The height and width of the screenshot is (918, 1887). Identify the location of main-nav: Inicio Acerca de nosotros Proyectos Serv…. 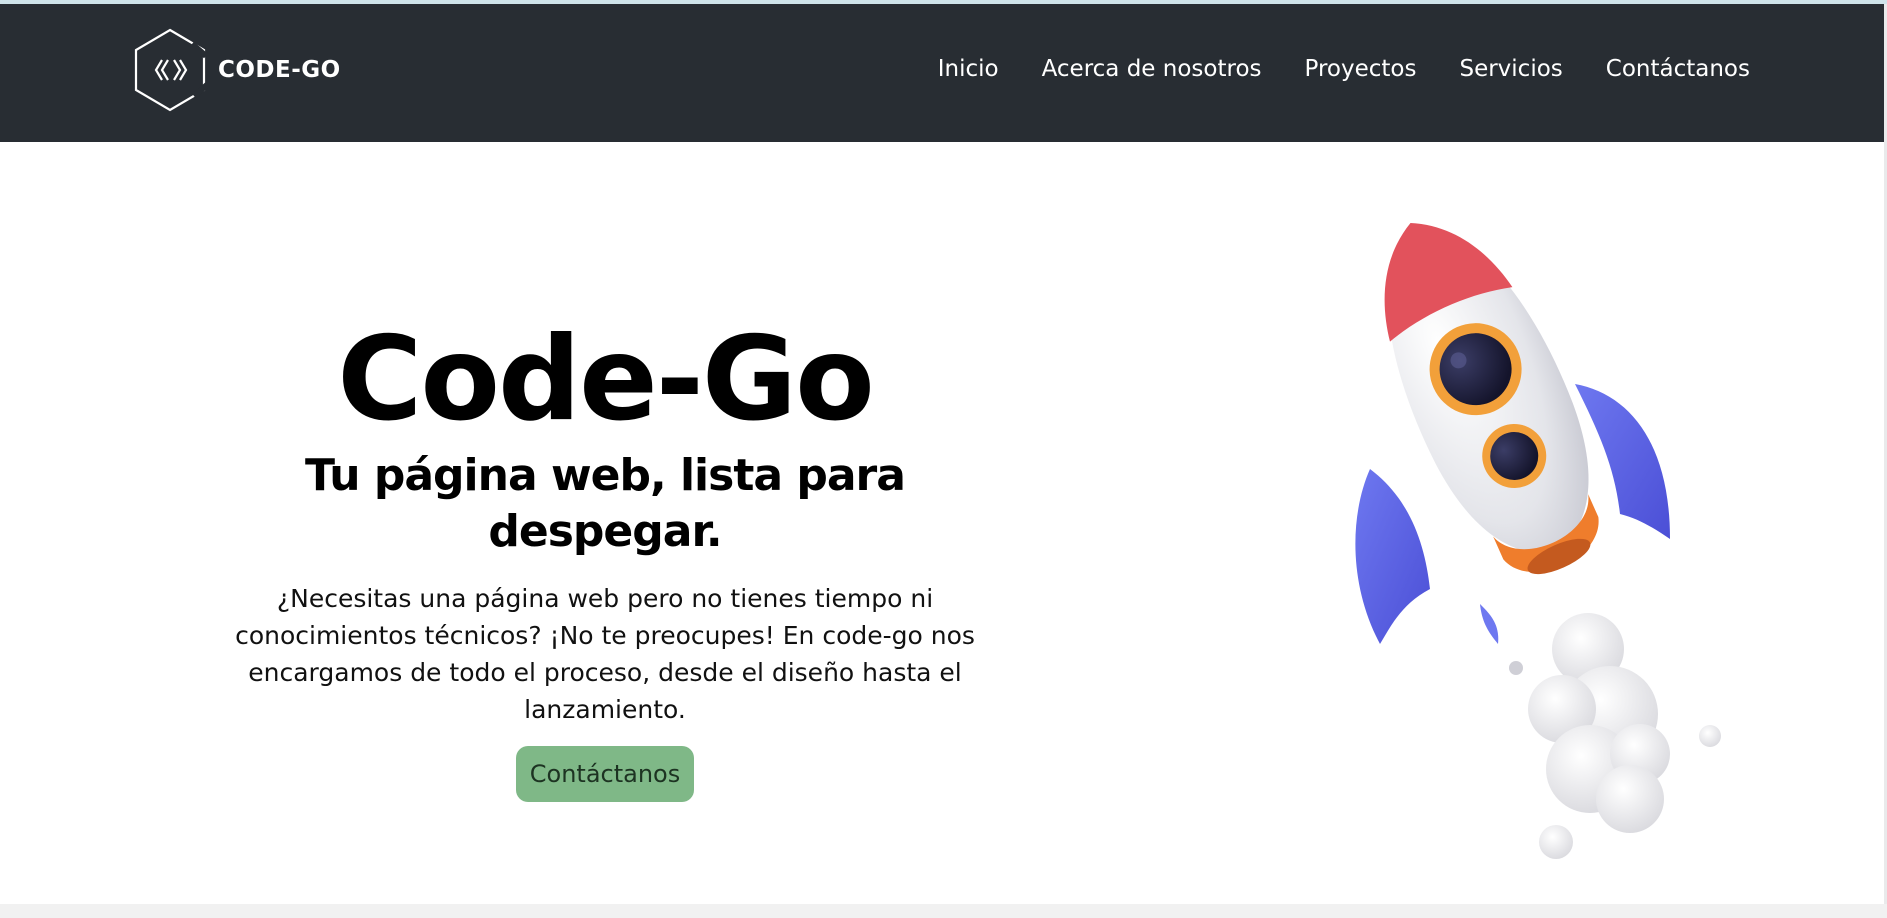
(1344, 69).